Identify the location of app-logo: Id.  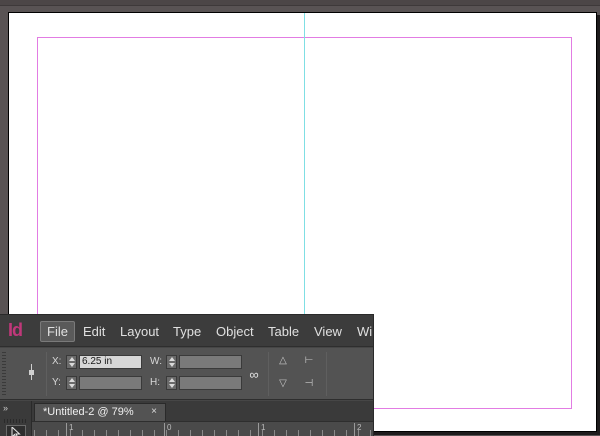
(15, 330).